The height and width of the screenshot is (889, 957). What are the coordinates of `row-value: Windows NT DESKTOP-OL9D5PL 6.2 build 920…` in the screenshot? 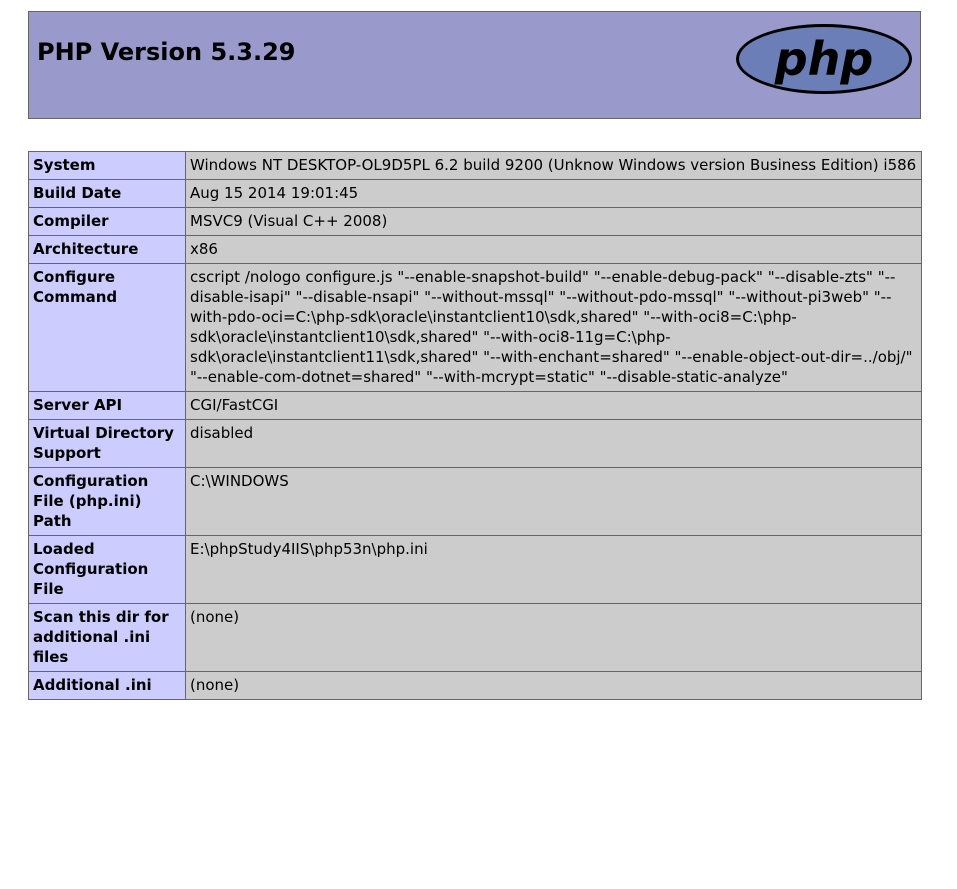 It's located at (553, 165).